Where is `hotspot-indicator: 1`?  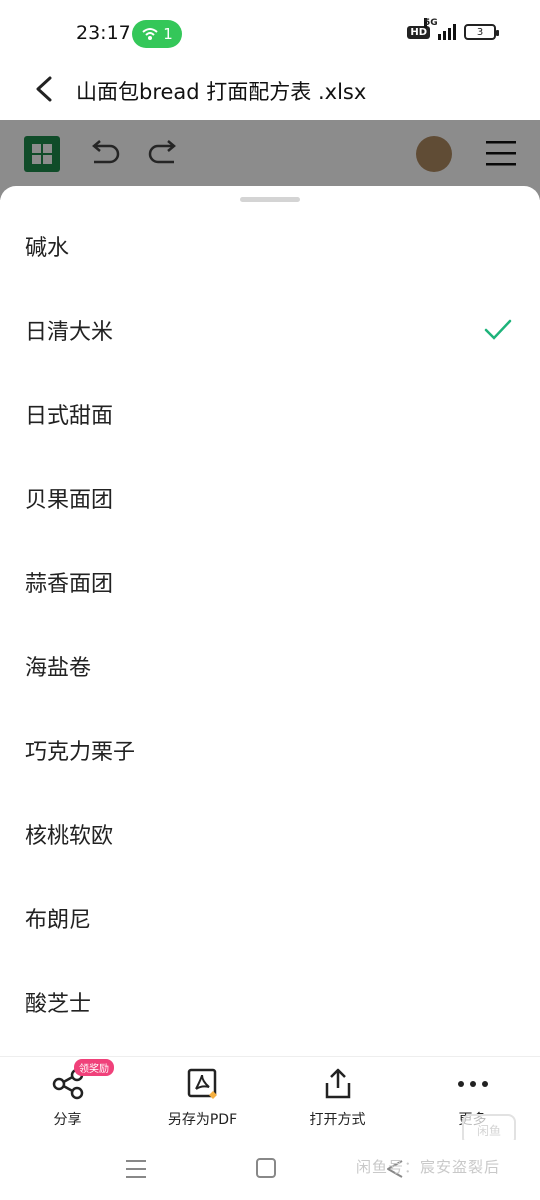 hotspot-indicator: 1 is located at coordinates (157, 34).